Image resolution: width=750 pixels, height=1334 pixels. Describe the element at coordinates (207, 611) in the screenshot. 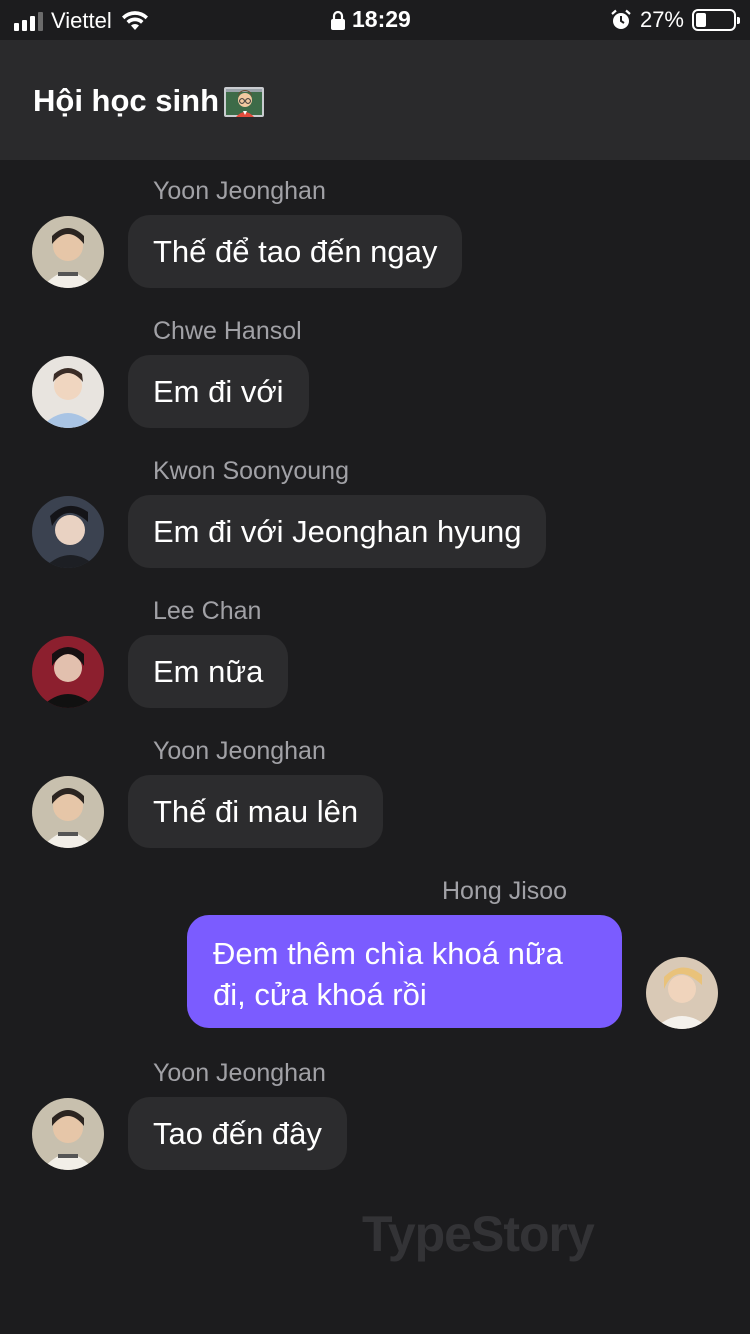

I see `sender-name: Lee Chan` at that location.